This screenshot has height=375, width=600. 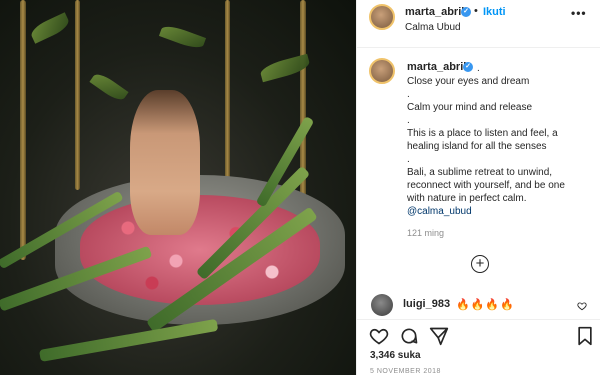 I want to click on post-actions, so click(x=478, y=336).